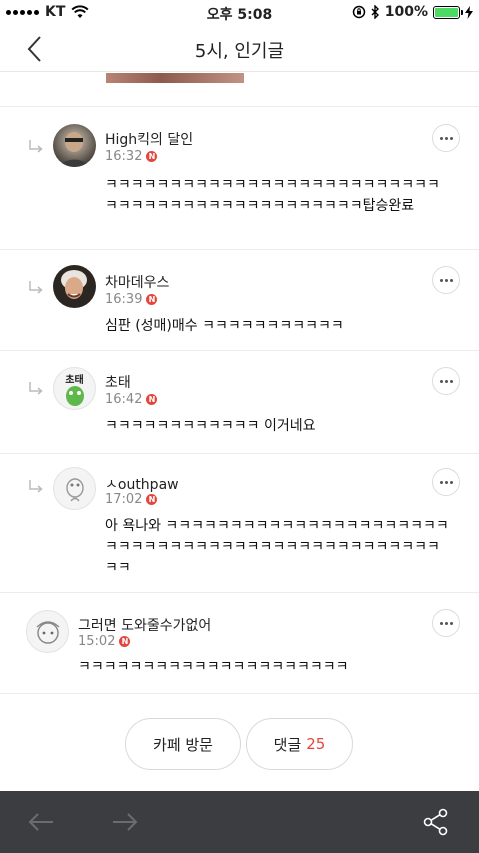  What do you see at coordinates (239, 13) in the screenshot?
I see `status-bar: KT 오후 5:08 100%` at bounding box center [239, 13].